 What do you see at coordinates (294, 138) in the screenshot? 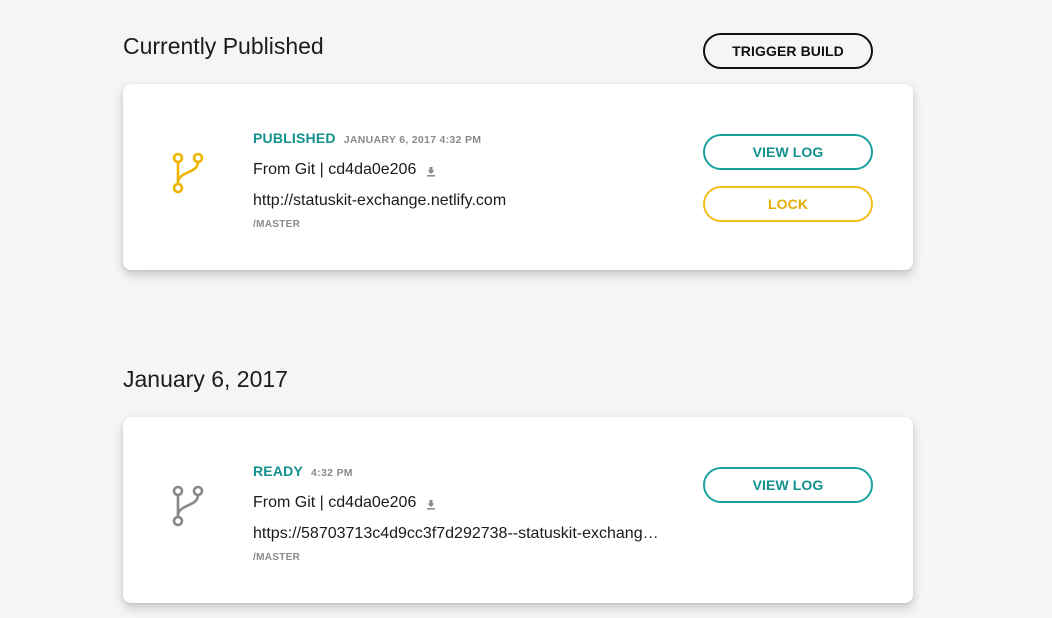
I see `status-badge: PUBLISHED` at bounding box center [294, 138].